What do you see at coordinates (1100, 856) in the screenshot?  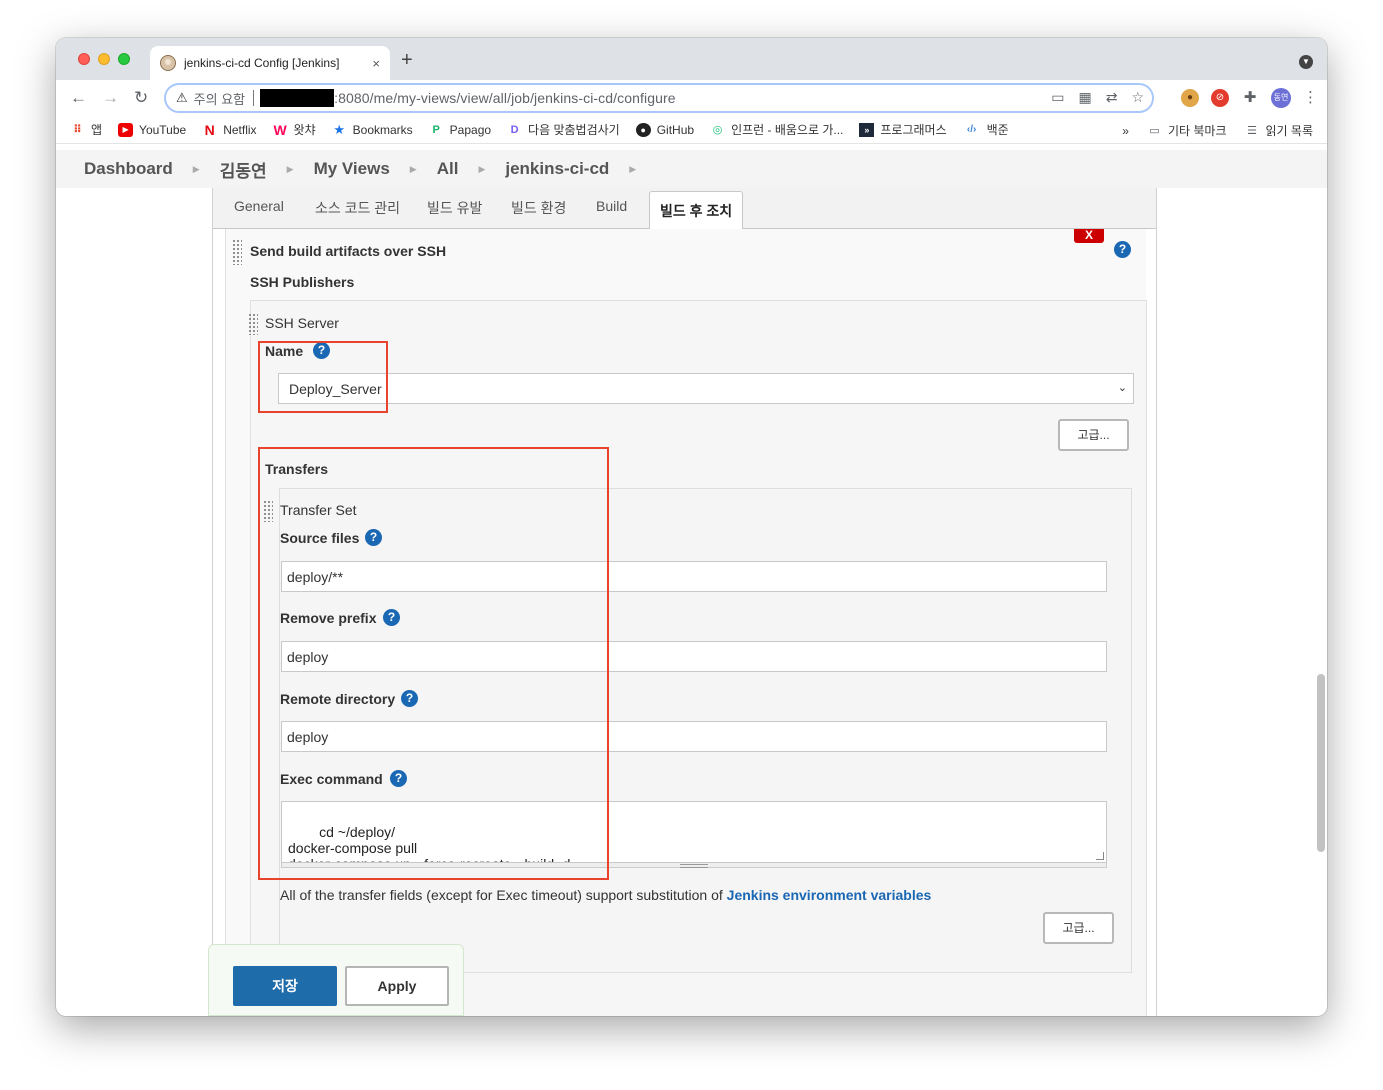 I see `resize-grip-icon` at bounding box center [1100, 856].